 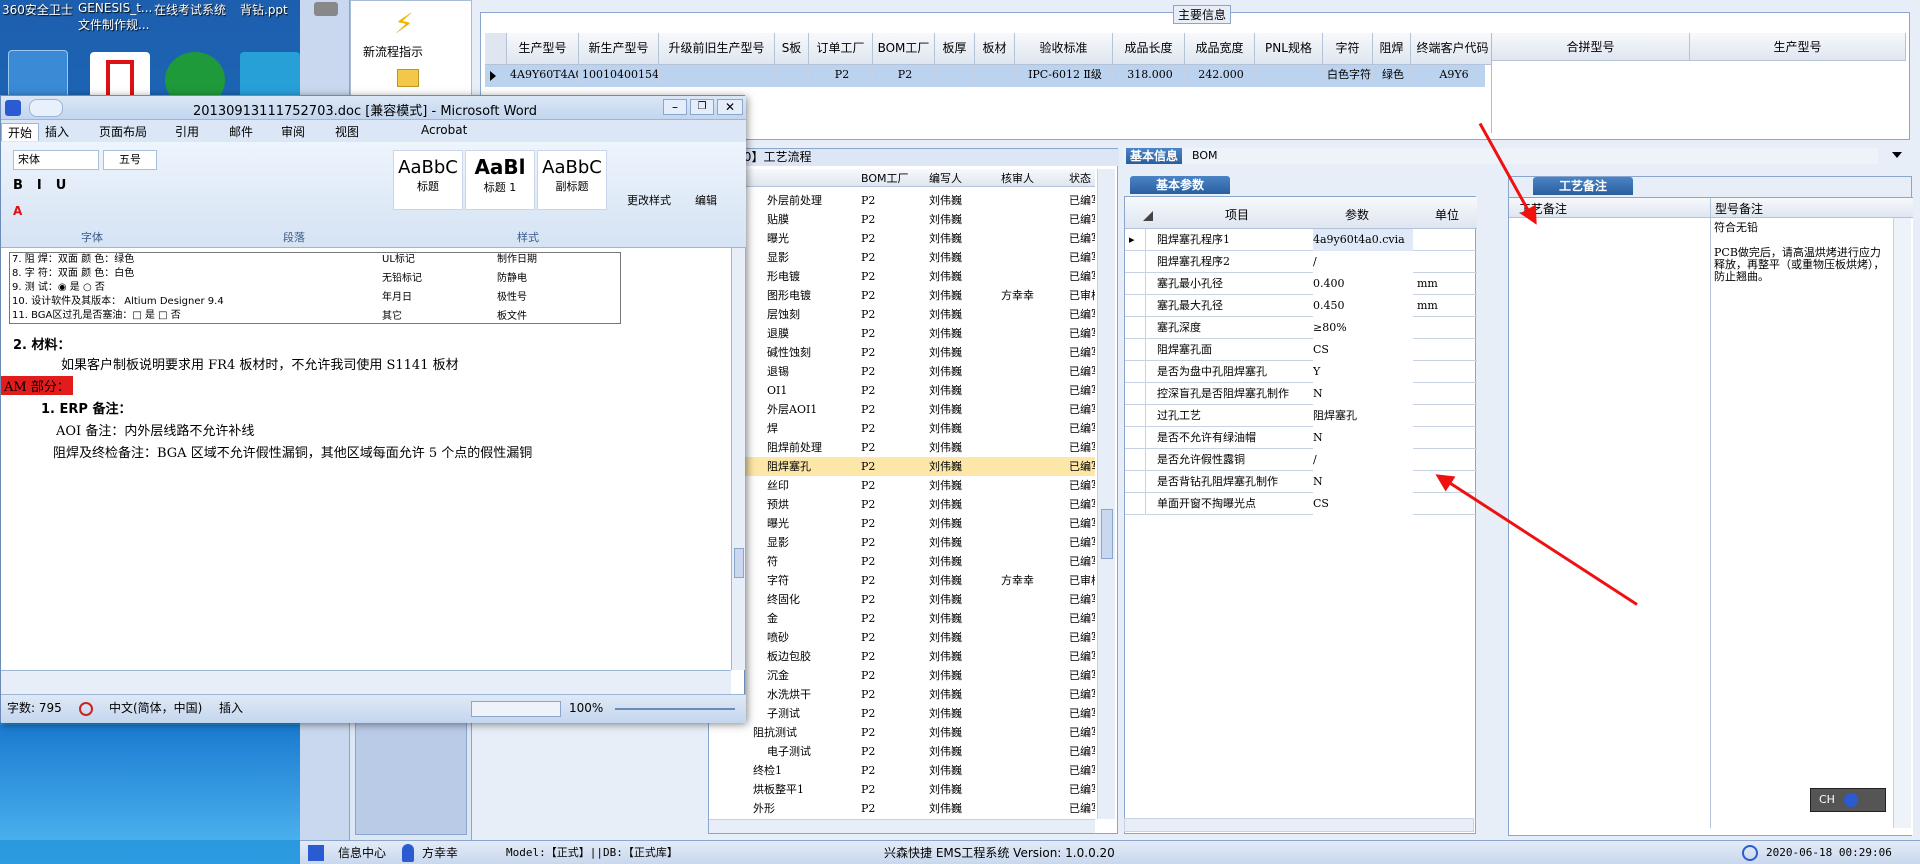 What do you see at coordinates (586, 708) in the screenshot?
I see `zoom-level: 100%` at bounding box center [586, 708].